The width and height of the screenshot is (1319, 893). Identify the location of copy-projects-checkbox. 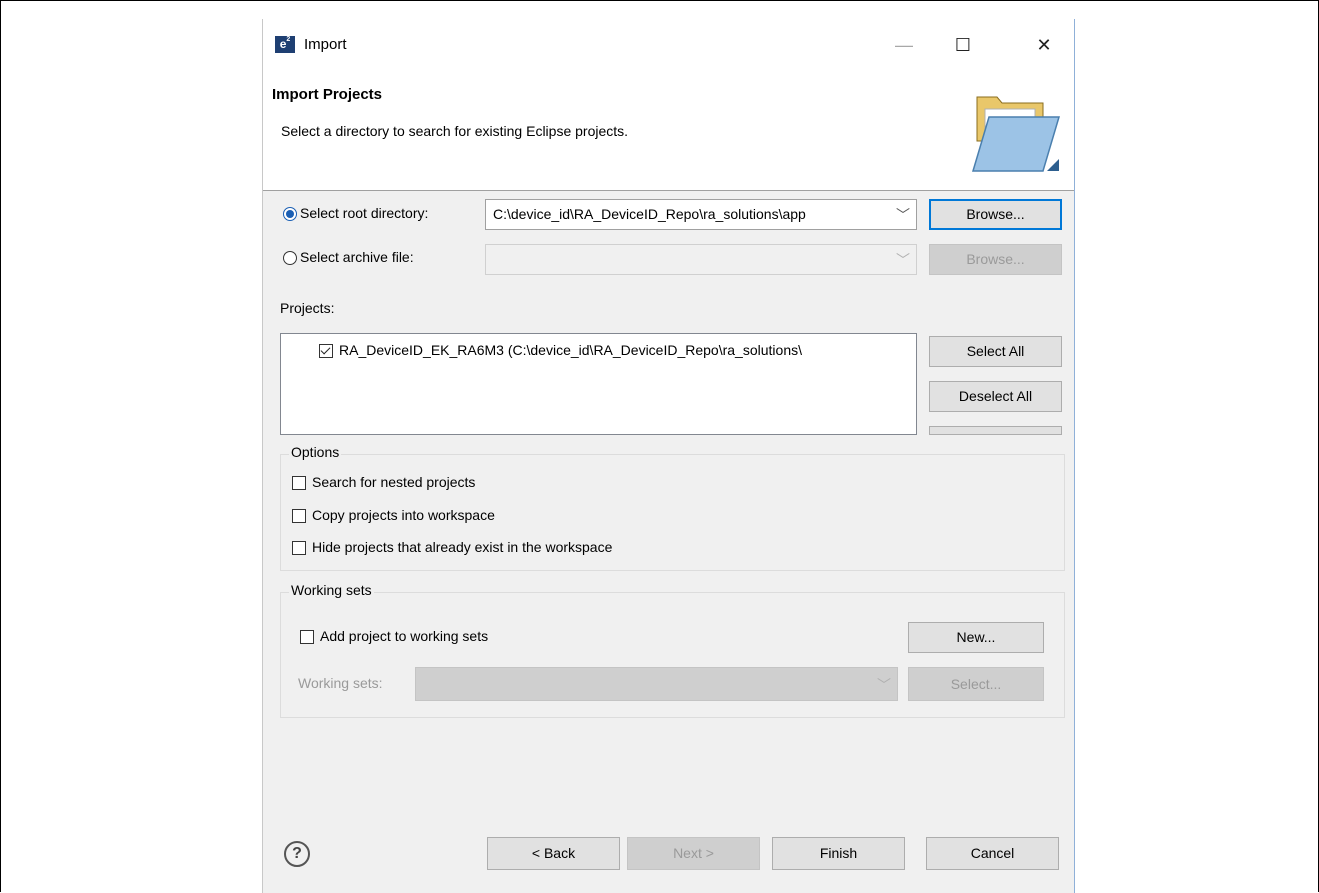
(299, 516).